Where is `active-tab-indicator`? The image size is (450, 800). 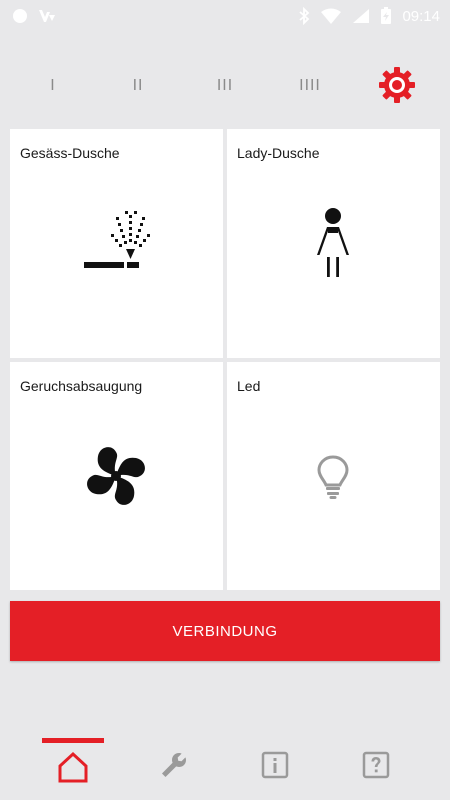
active-tab-indicator is located at coordinates (73, 740).